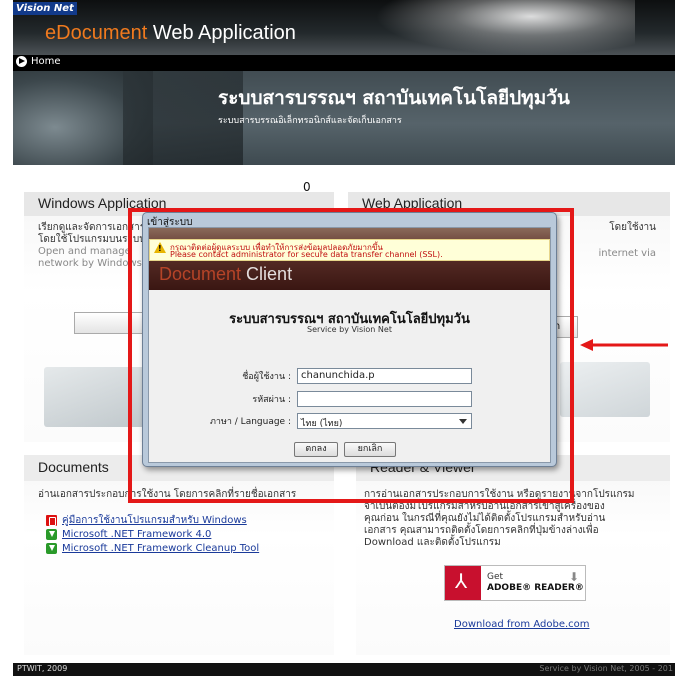 Image resolution: width=675 pixels, height=676 pixels. I want to click on adobe-download-link: Download from Adobe.com, so click(522, 624).